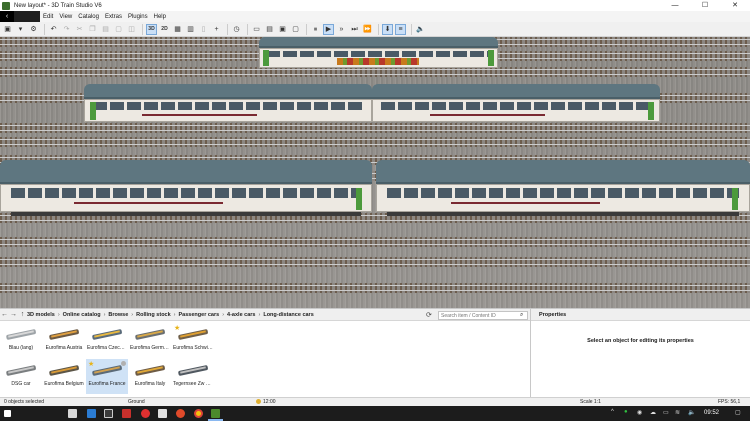 Image resolution: width=750 pixels, height=421 pixels. What do you see at coordinates (236, 29) in the screenshot?
I see `clock-icon: ◷` at bounding box center [236, 29].